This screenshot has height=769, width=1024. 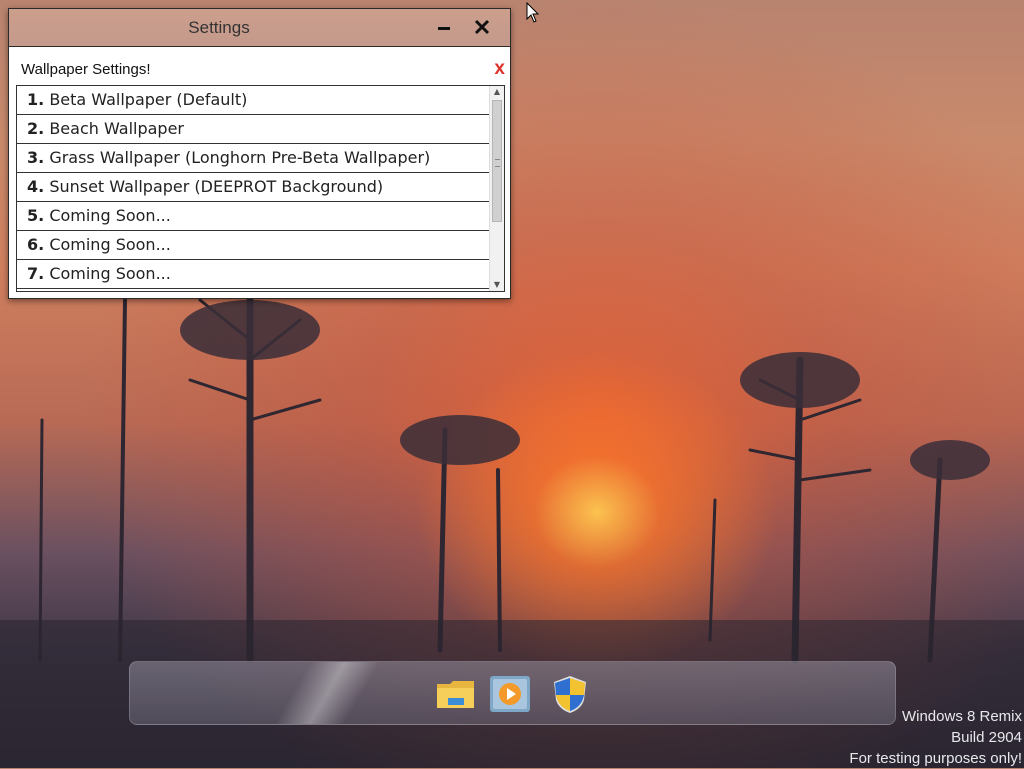 What do you see at coordinates (253, 100) in the screenshot?
I see `wallpaper-item-1: 1. Beta Wallpaper (Default)` at bounding box center [253, 100].